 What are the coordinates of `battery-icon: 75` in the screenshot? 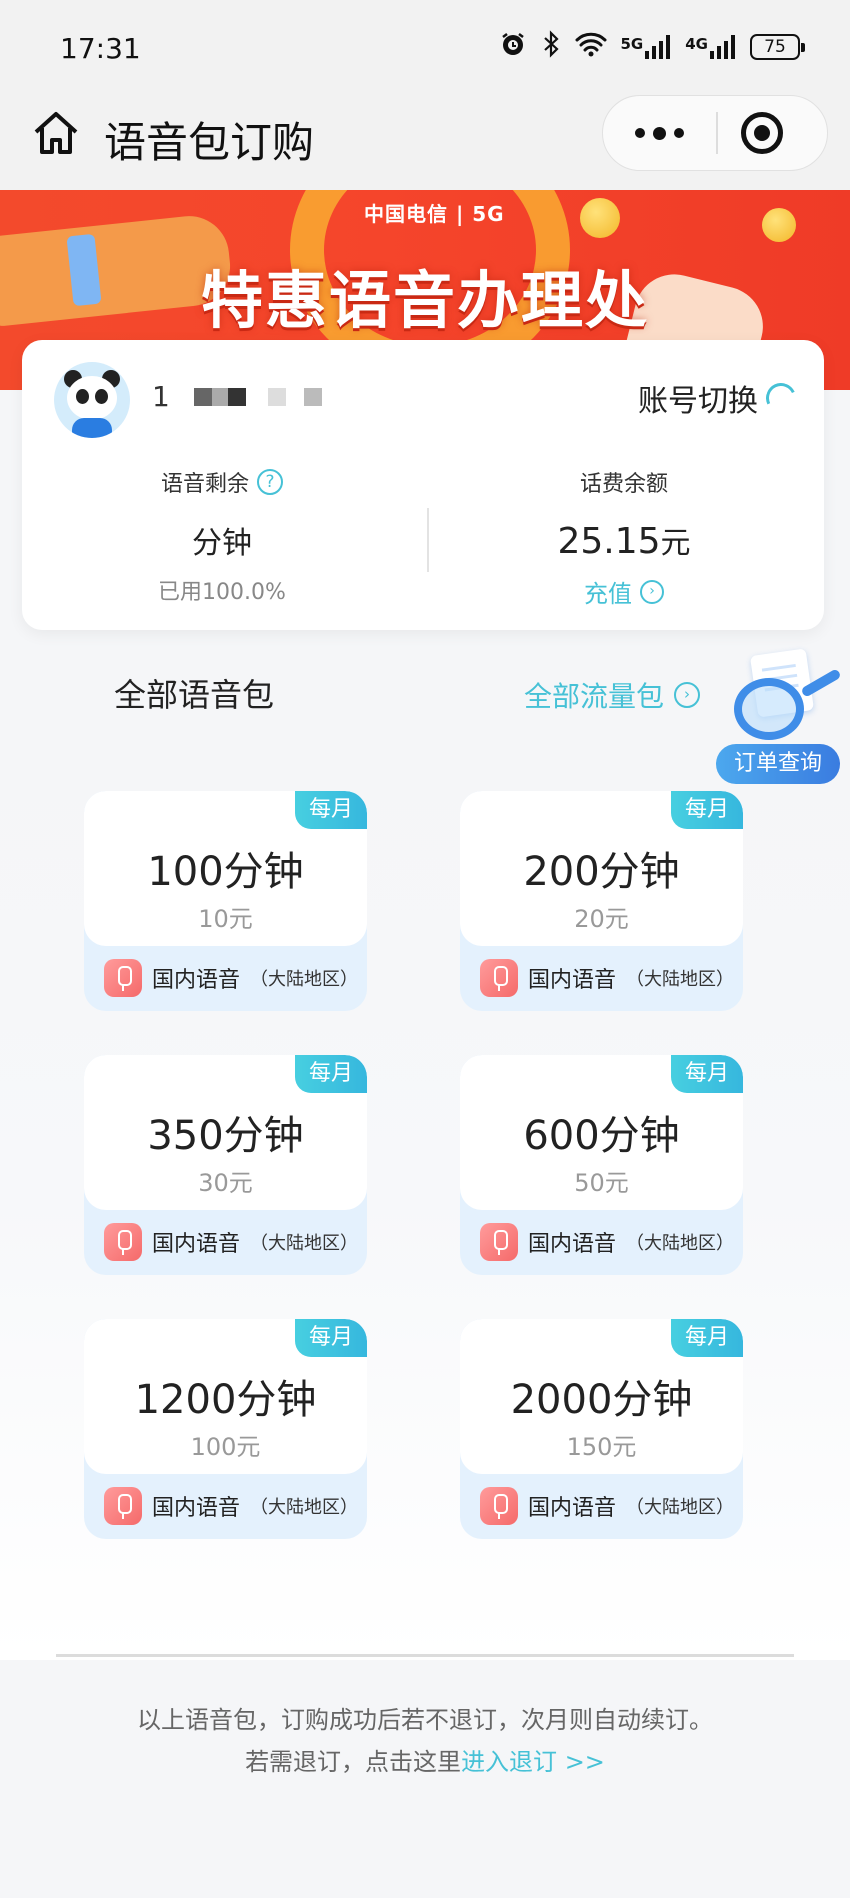 It's located at (777, 47).